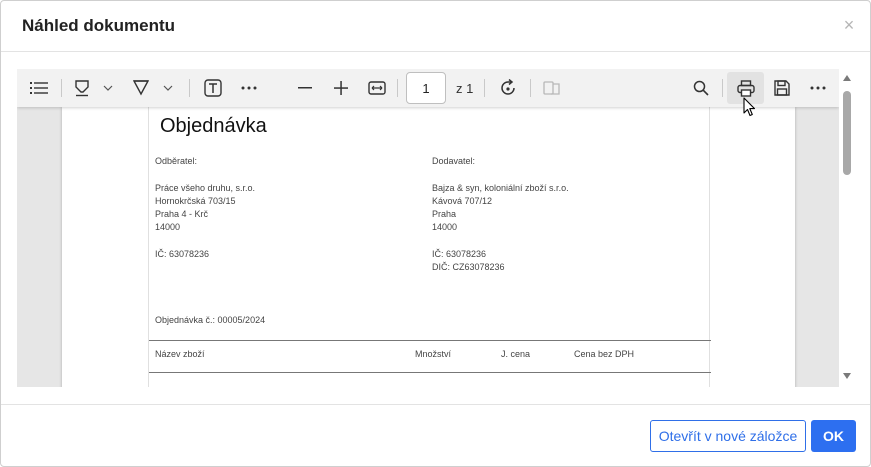 The height and width of the screenshot is (467, 871). Describe the element at coordinates (445, 227) in the screenshot. I see `supplier-zip: 14000` at that location.